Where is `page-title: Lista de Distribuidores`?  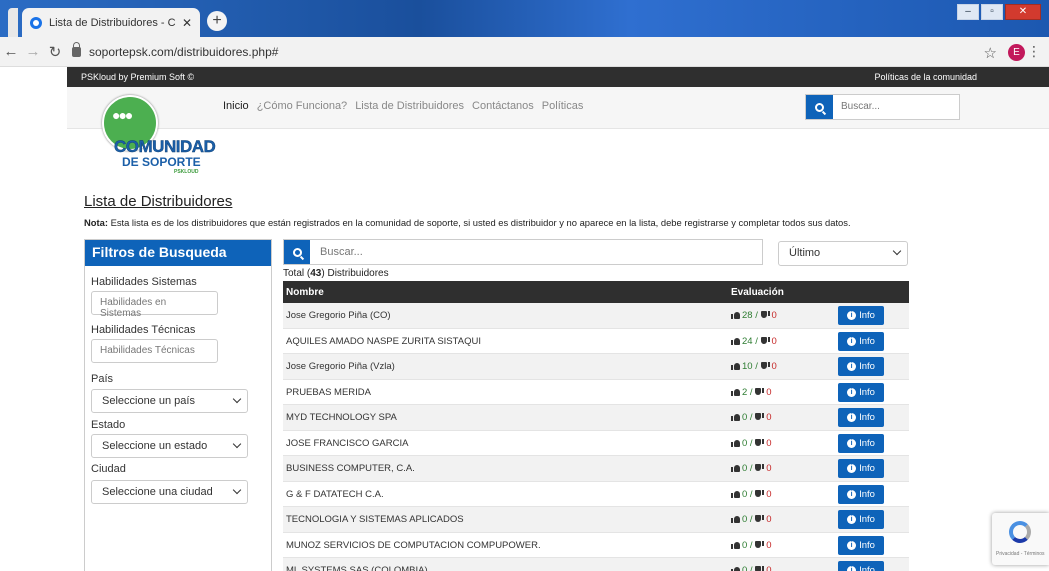
page-title: Lista de Distribuidores is located at coordinates (158, 201).